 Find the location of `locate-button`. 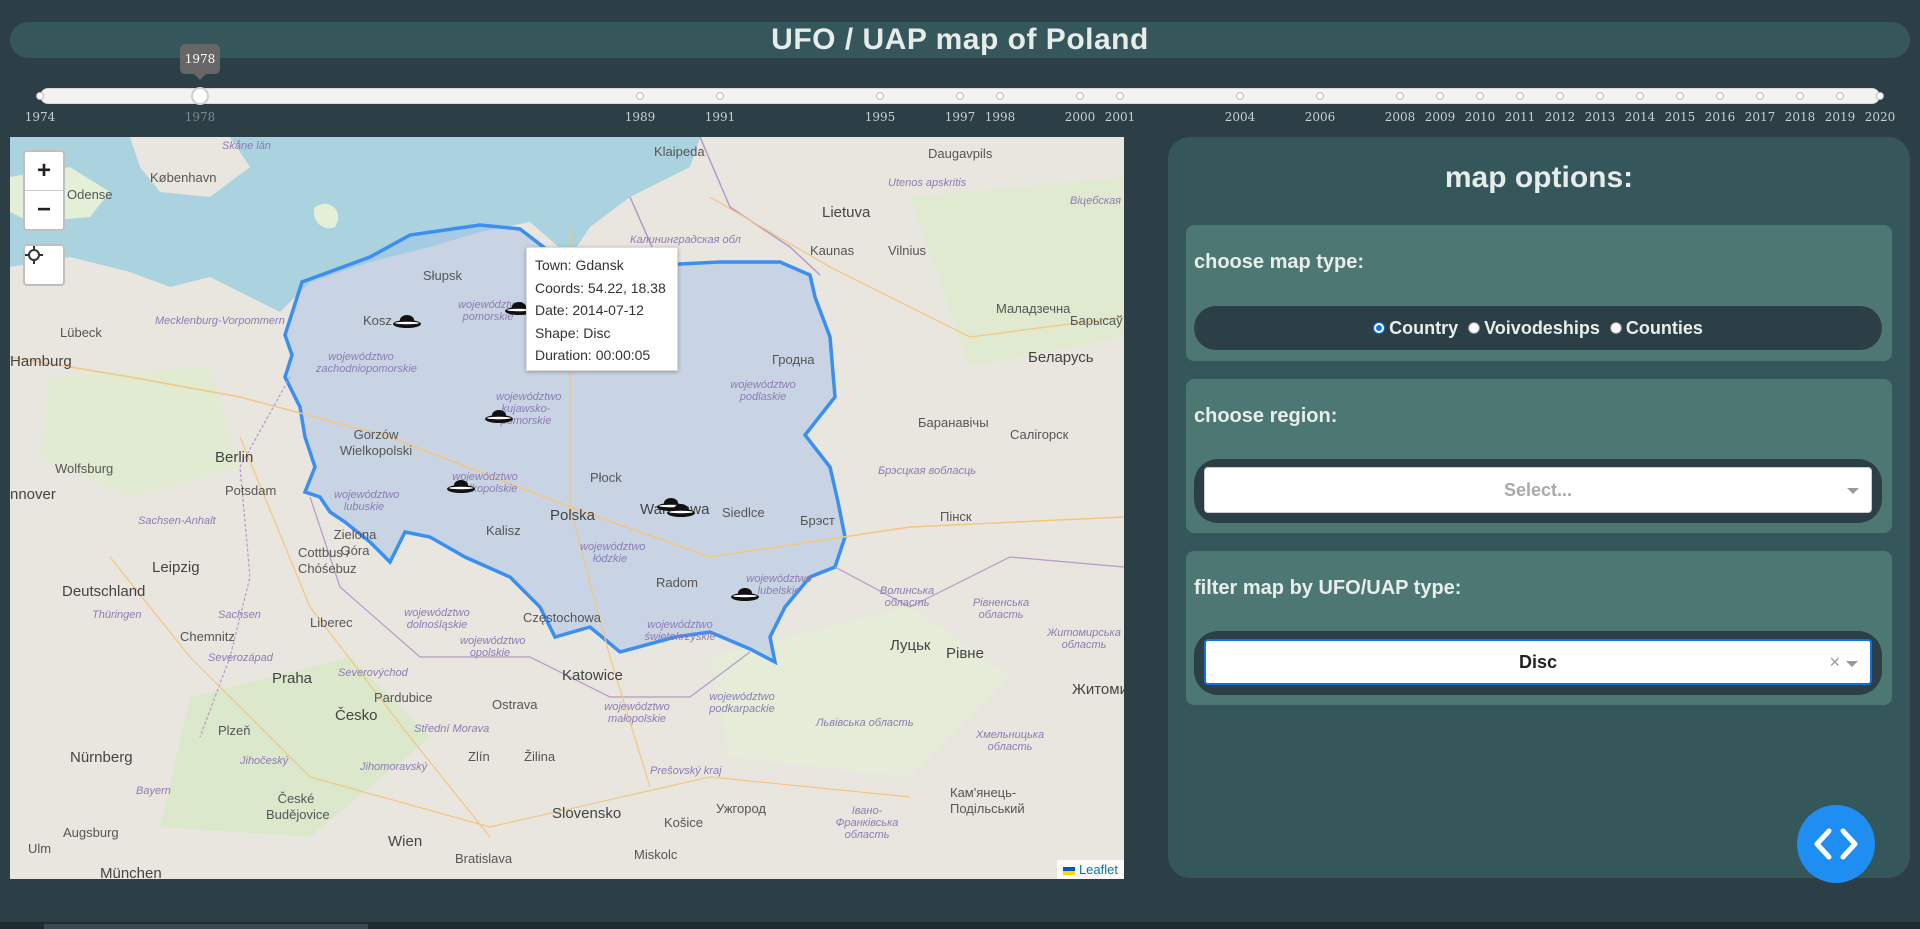

locate-button is located at coordinates (44, 265).